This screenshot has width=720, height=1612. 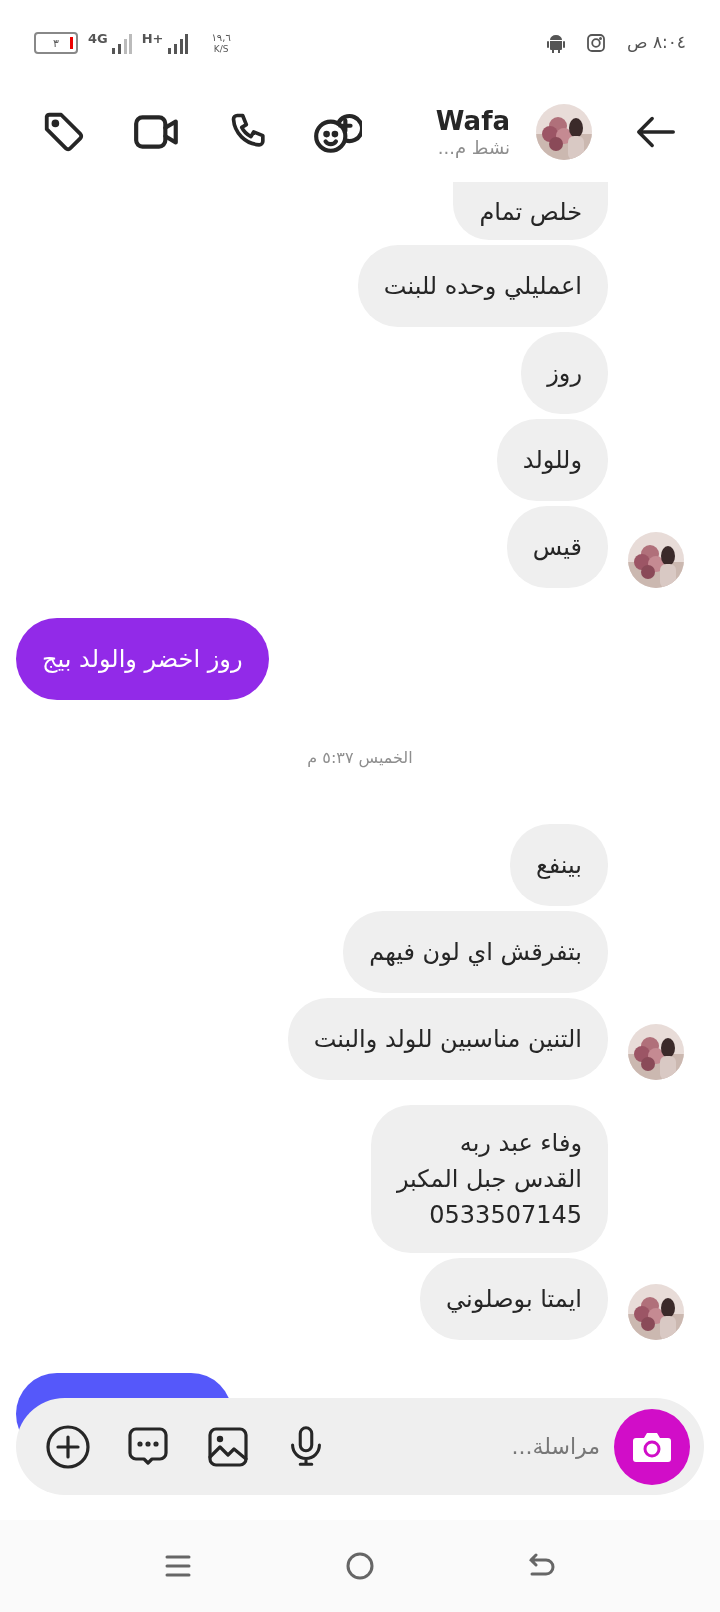 What do you see at coordinates (447, 1039) in the screenshot?
I see `message-bubble: التنين مناسبين للولد والبنت` at bounding box center [447, 1039].